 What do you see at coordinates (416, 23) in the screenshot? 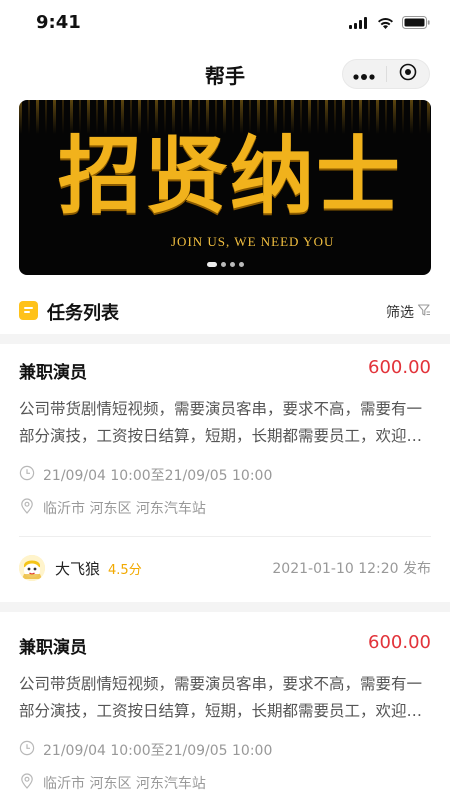
I see `battery-icon` at bounding box center [416, 23].